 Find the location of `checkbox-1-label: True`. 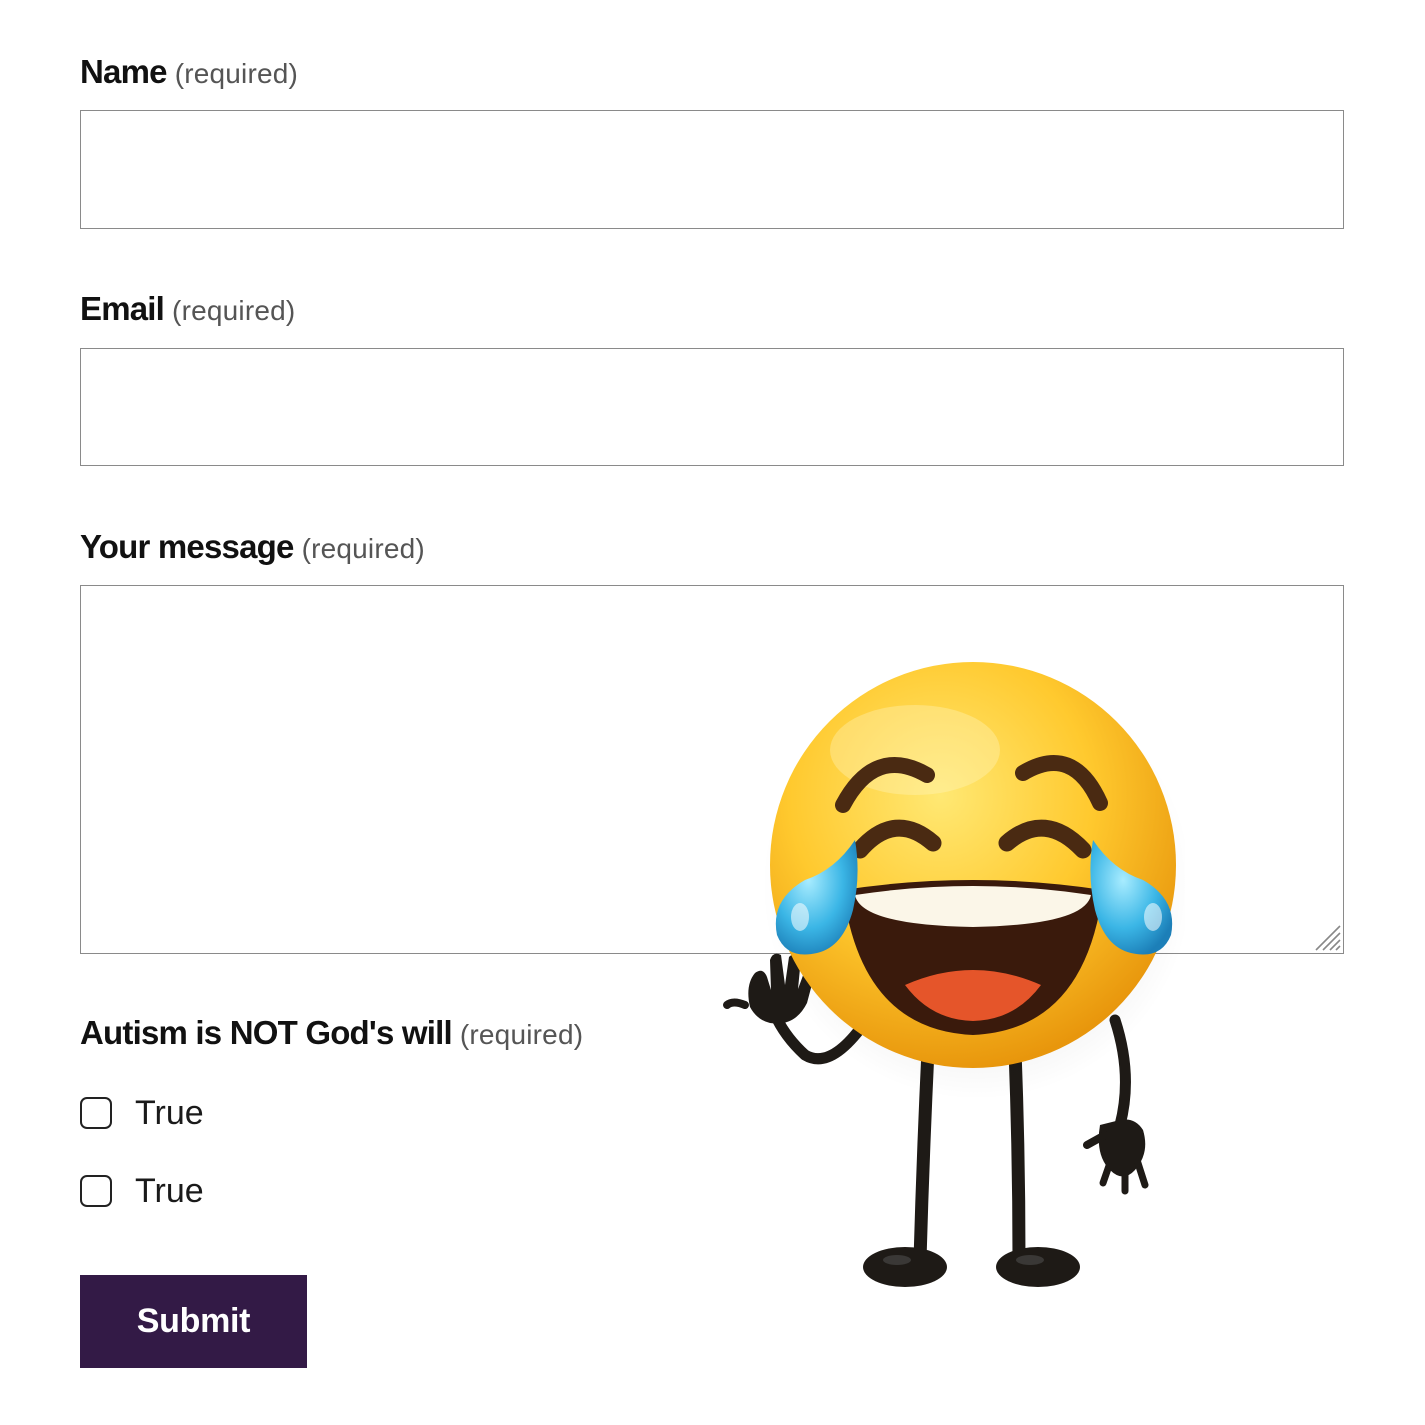

checkbox-1-label: True is located at coordinates (169, 1113).